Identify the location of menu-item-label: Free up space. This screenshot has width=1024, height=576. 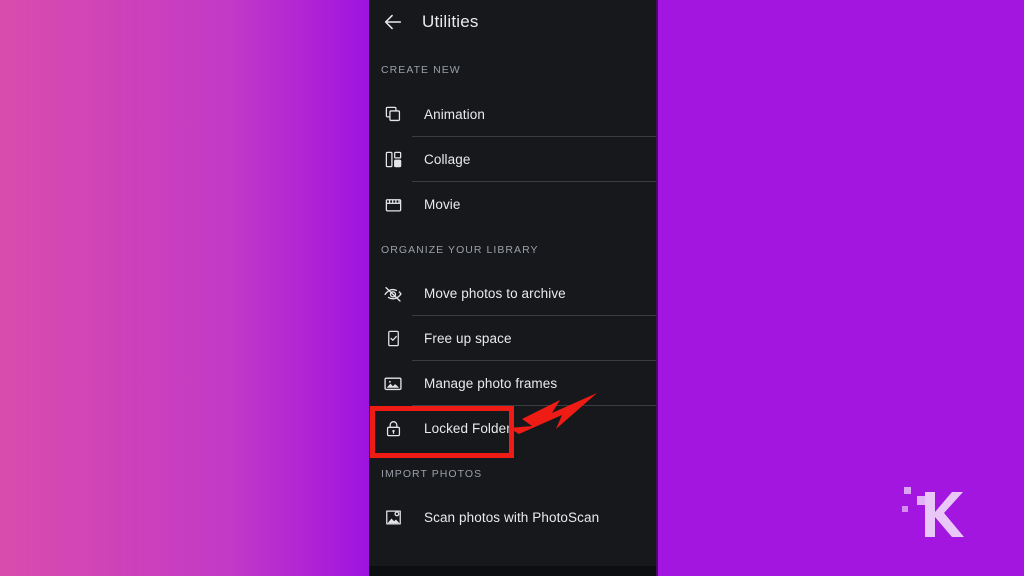
(468, 338).